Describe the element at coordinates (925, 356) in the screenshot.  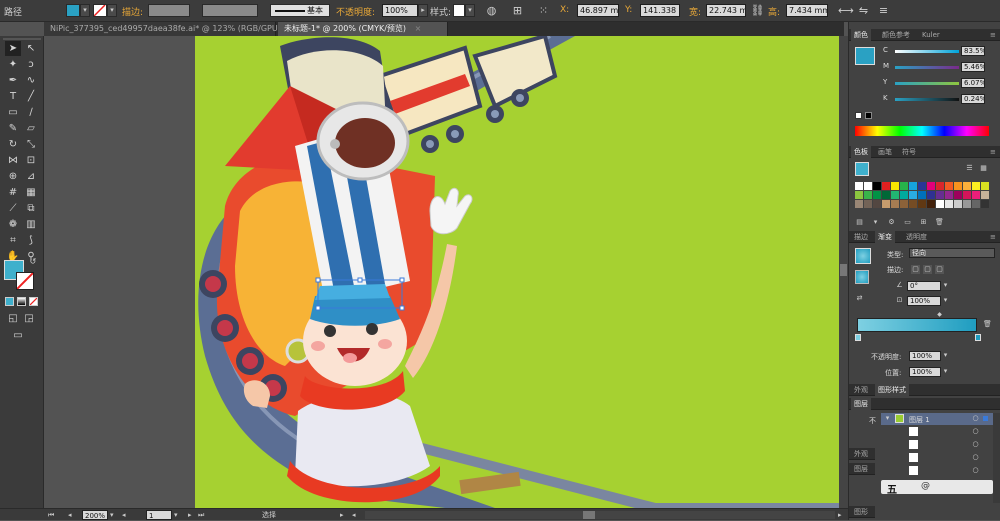
I see `stop-opacity-field: 100%` at that location.